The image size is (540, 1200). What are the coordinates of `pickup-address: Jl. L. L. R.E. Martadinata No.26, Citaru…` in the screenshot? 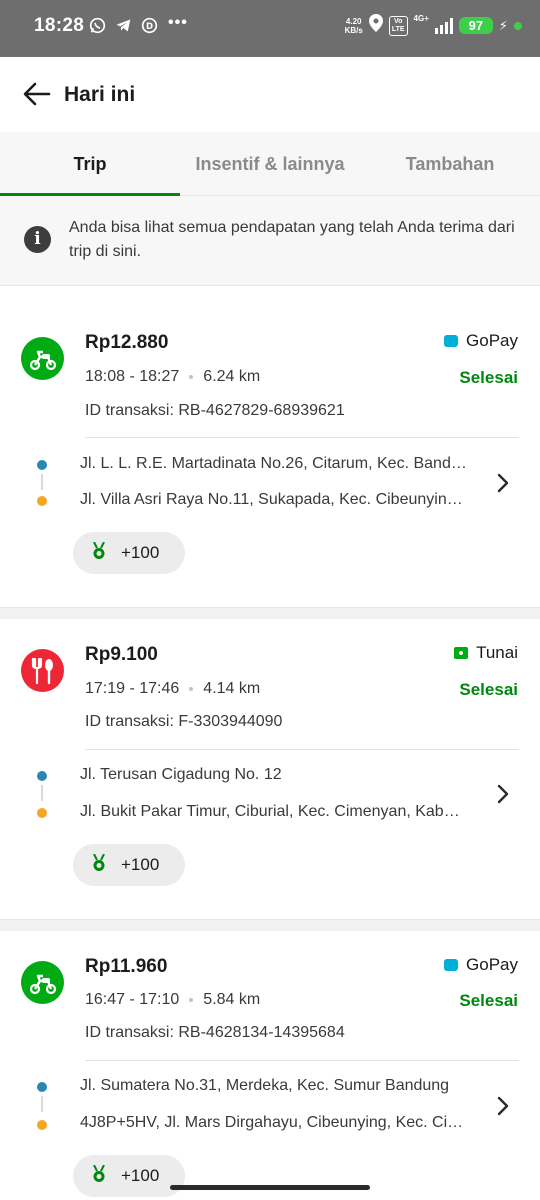 It's located at (274, 463).